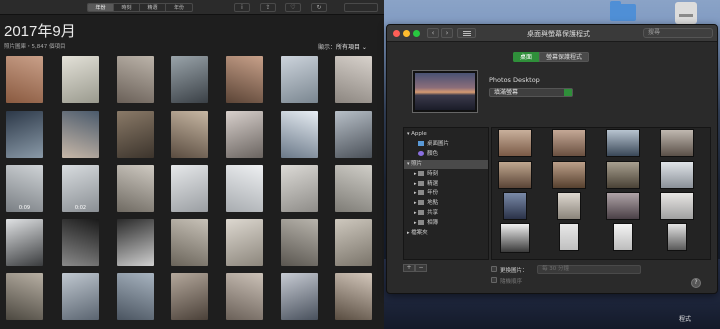 This screenshot has width=720, height=329. I want to click on rotate-button: ↻, so click(319, 7).